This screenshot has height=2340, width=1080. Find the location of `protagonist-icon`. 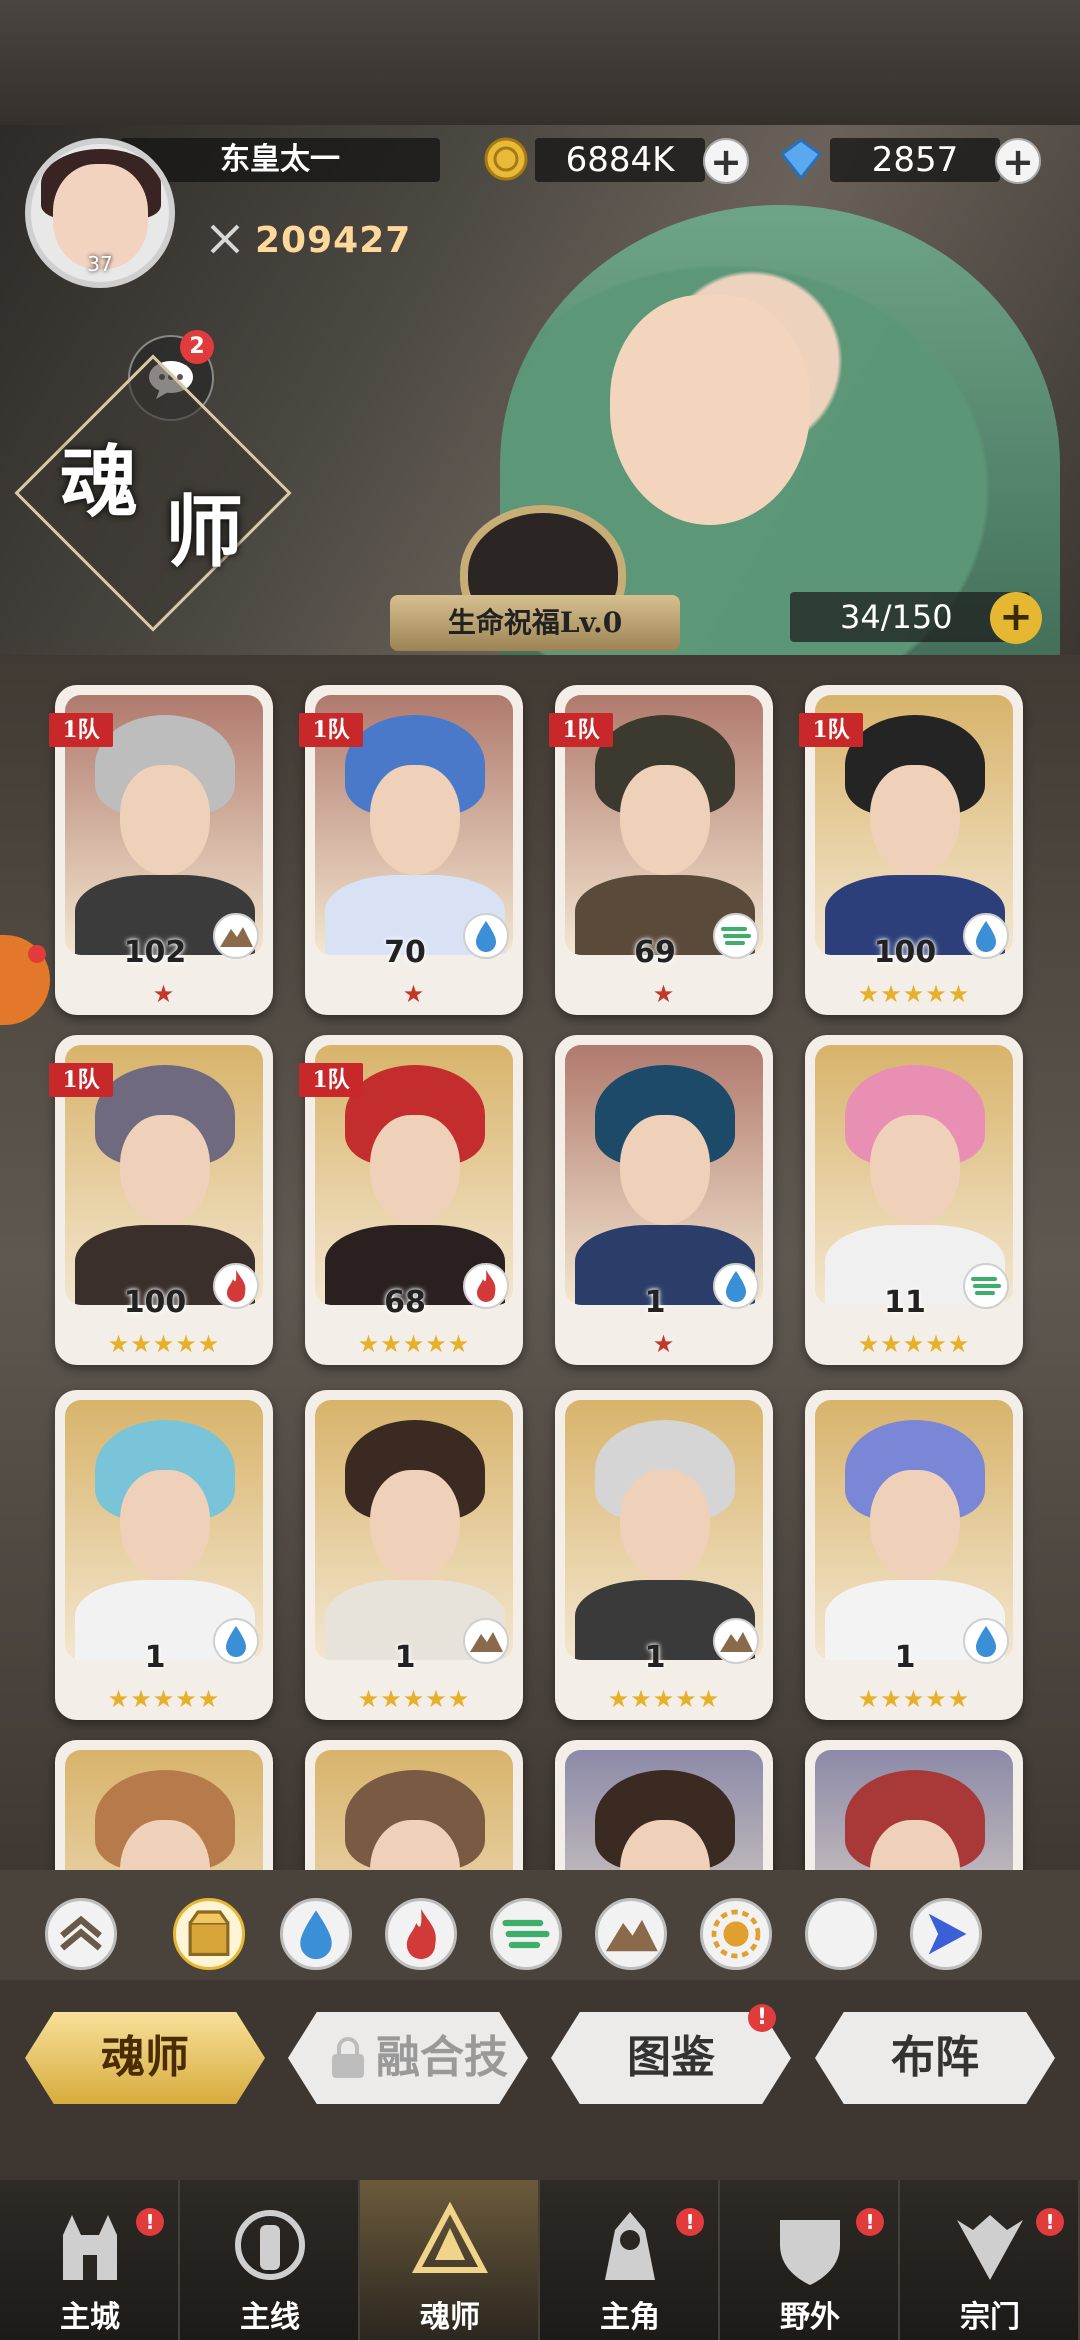

protagonist-icon is located at coordinates (630, 2246).